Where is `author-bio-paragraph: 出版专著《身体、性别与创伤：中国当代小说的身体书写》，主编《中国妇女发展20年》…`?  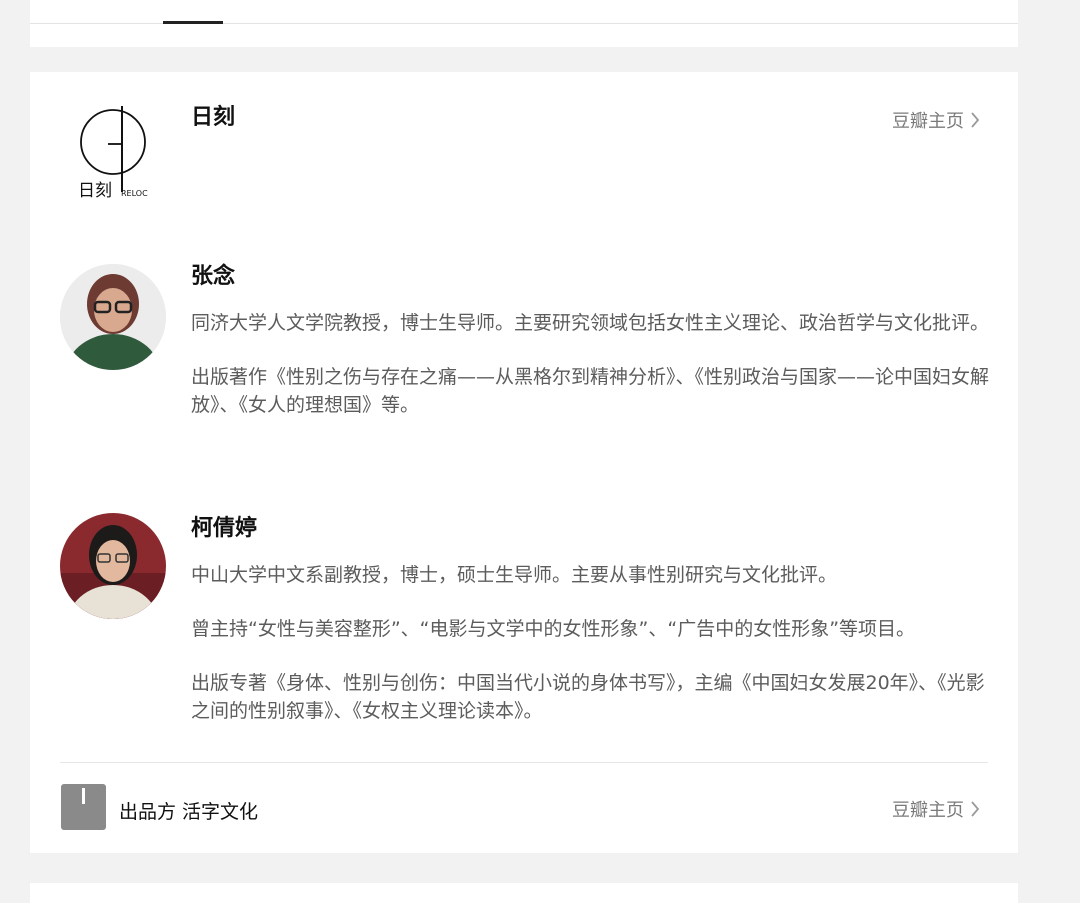
author-bio-paragraph: 出版专著《身体、性别与创伤：中国当代小说的身体书写》，主编《中国妇女发展20年》… is located at coordinates (588, 697).